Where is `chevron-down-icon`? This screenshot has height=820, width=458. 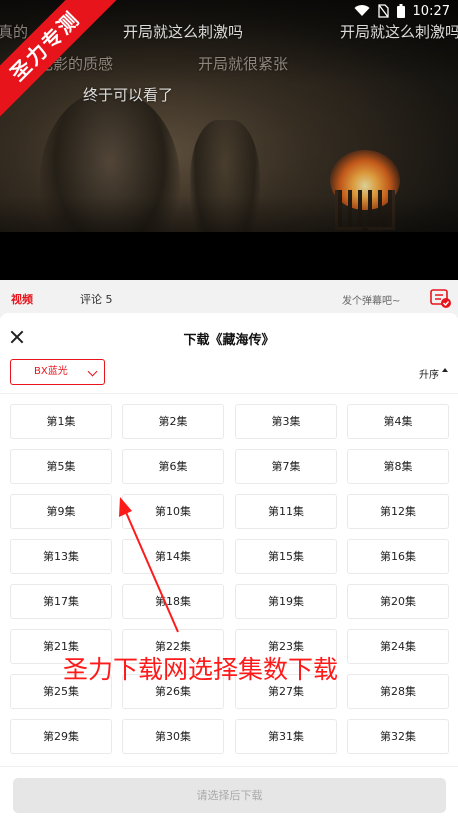 chevron-down-icon is located at coordinates (92, 371).